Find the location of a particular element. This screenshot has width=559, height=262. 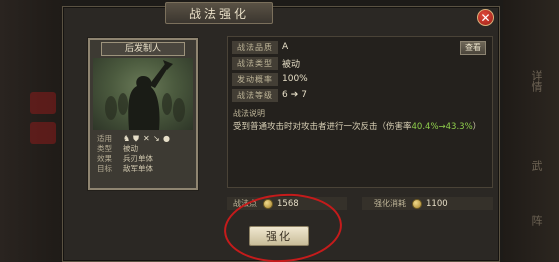

background-left-panel is located at coordinates (31, 131).